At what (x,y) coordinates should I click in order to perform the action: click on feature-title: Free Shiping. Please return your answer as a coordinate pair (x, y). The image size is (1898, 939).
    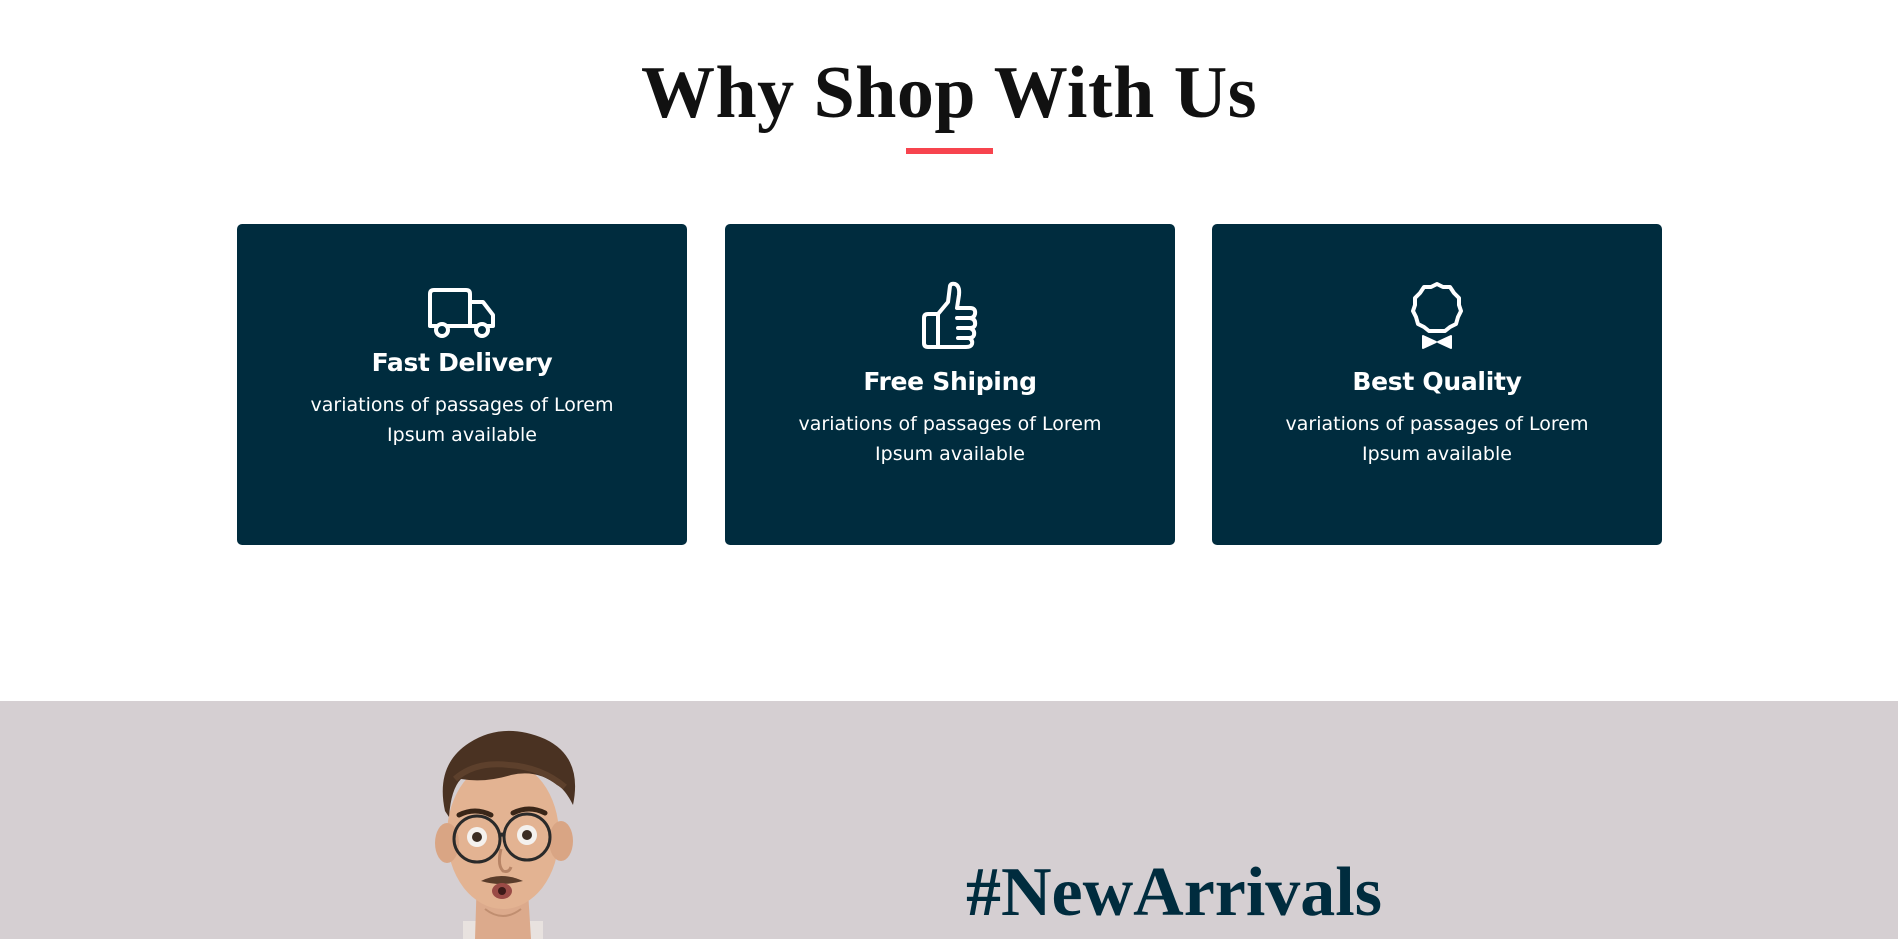
    Looking at the image, I should click on (950, 381).